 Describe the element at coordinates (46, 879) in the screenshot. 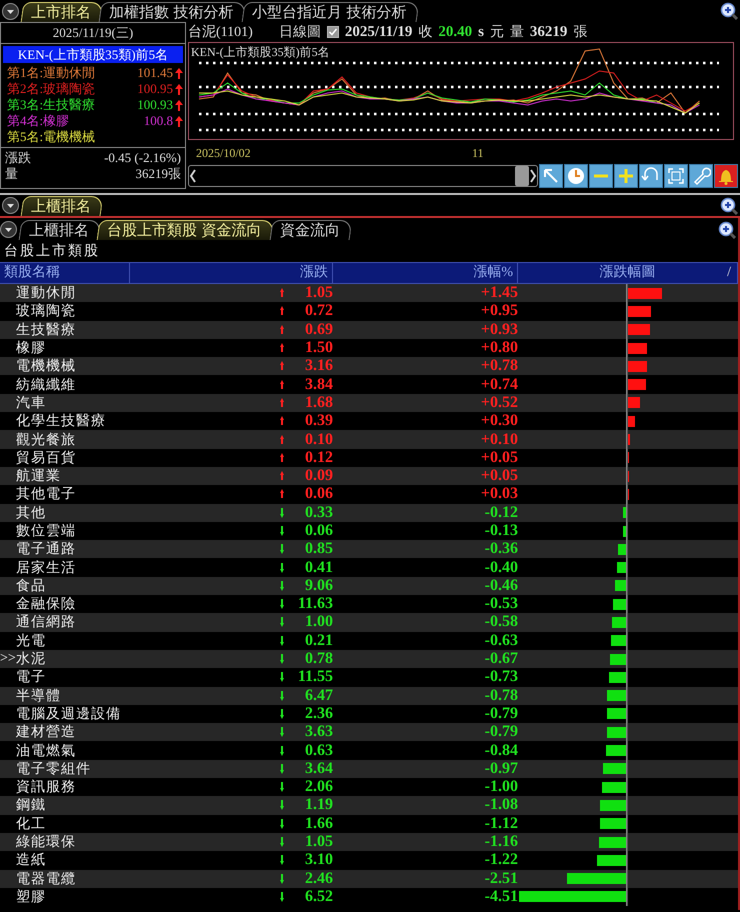

I see `sector-name: 電器電纜` at that location.